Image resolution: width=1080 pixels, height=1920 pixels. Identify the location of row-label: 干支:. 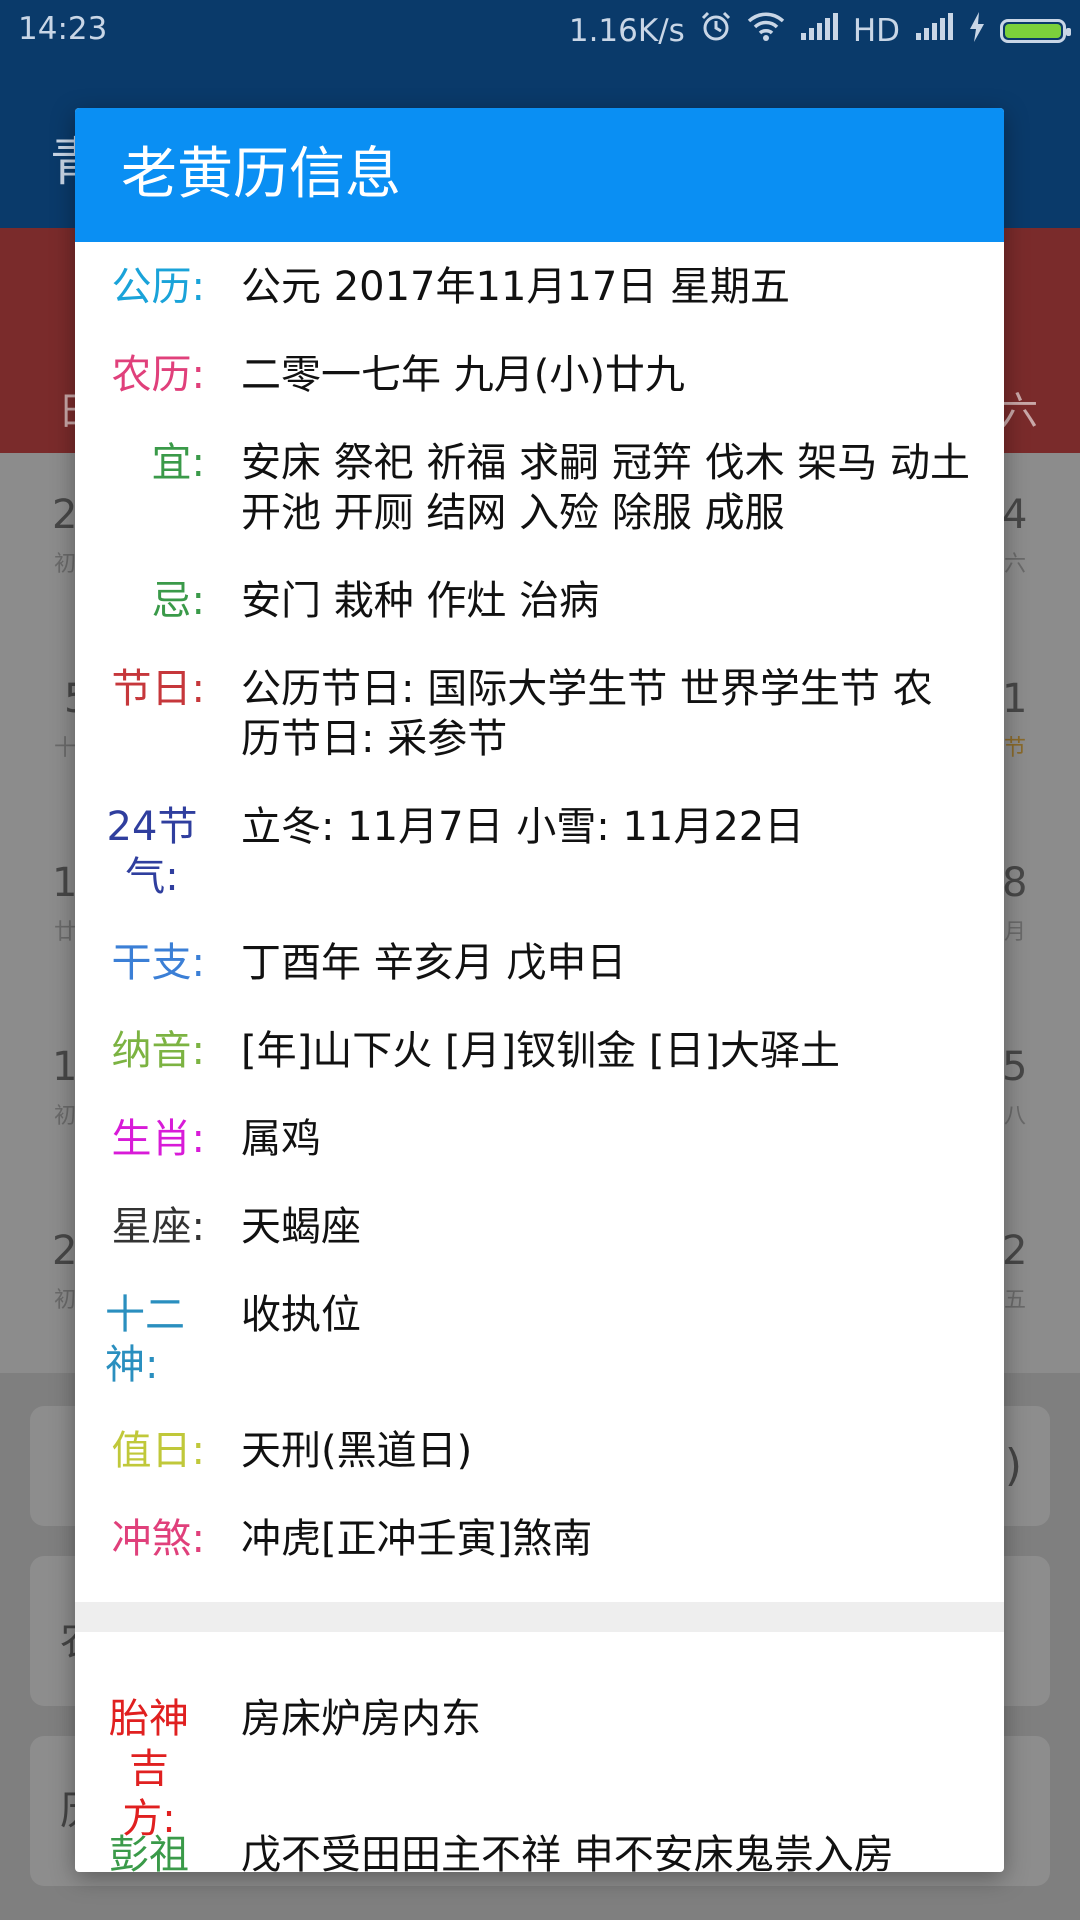
(158, 963).